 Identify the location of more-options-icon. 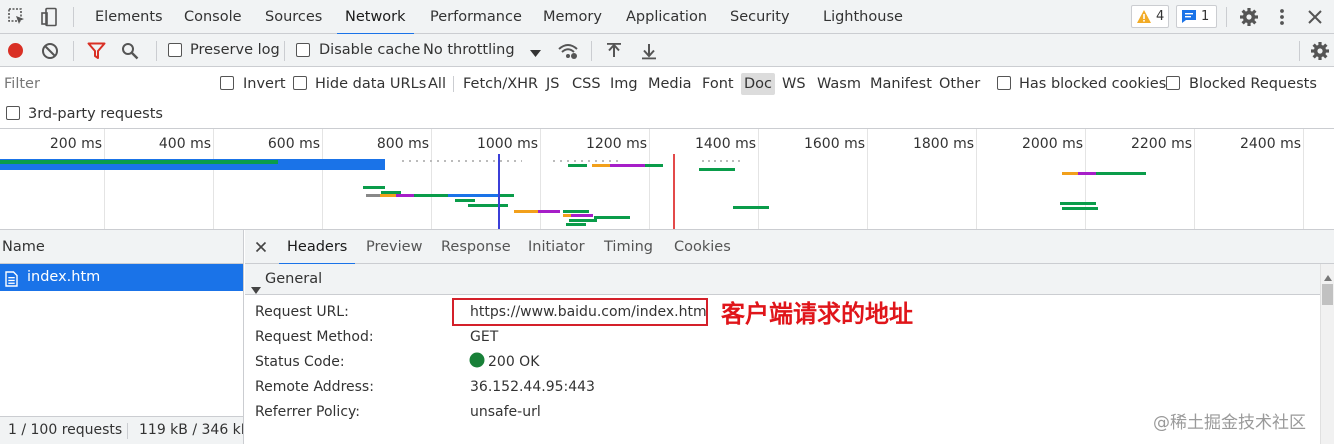
(1282, 17).